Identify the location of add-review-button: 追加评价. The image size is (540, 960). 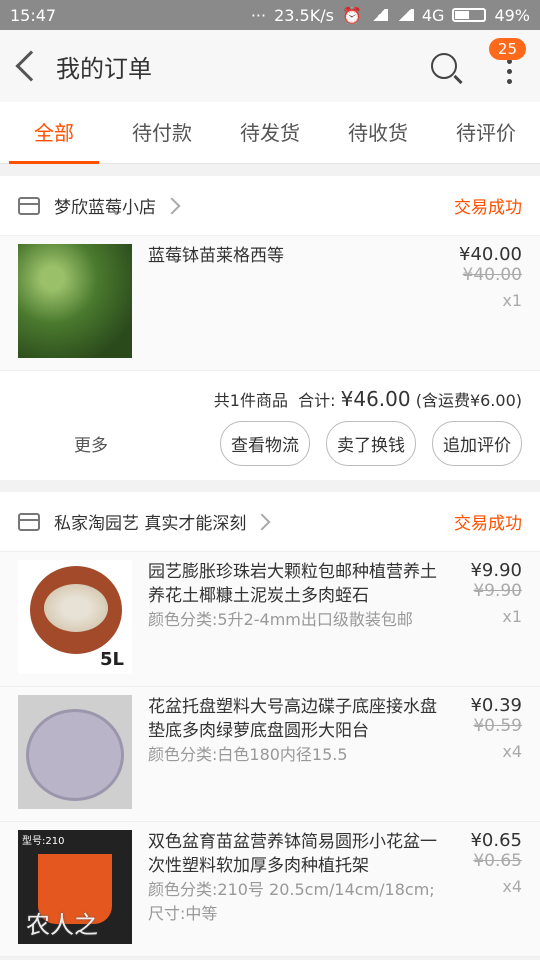
(477, 443).